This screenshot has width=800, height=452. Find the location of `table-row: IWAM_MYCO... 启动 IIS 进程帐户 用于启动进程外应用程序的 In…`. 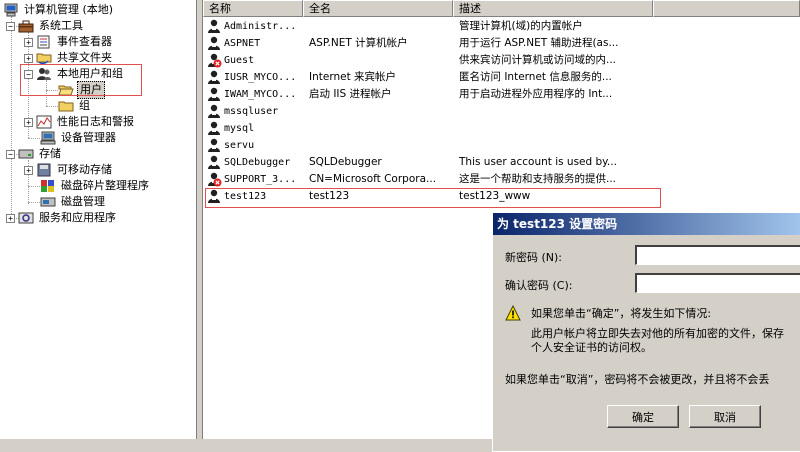

table-row: IWAM_MYCO... 启动 IIS 进程帐户 用于启动进程外应用程序的 In… is located at coordinates (438, 94).